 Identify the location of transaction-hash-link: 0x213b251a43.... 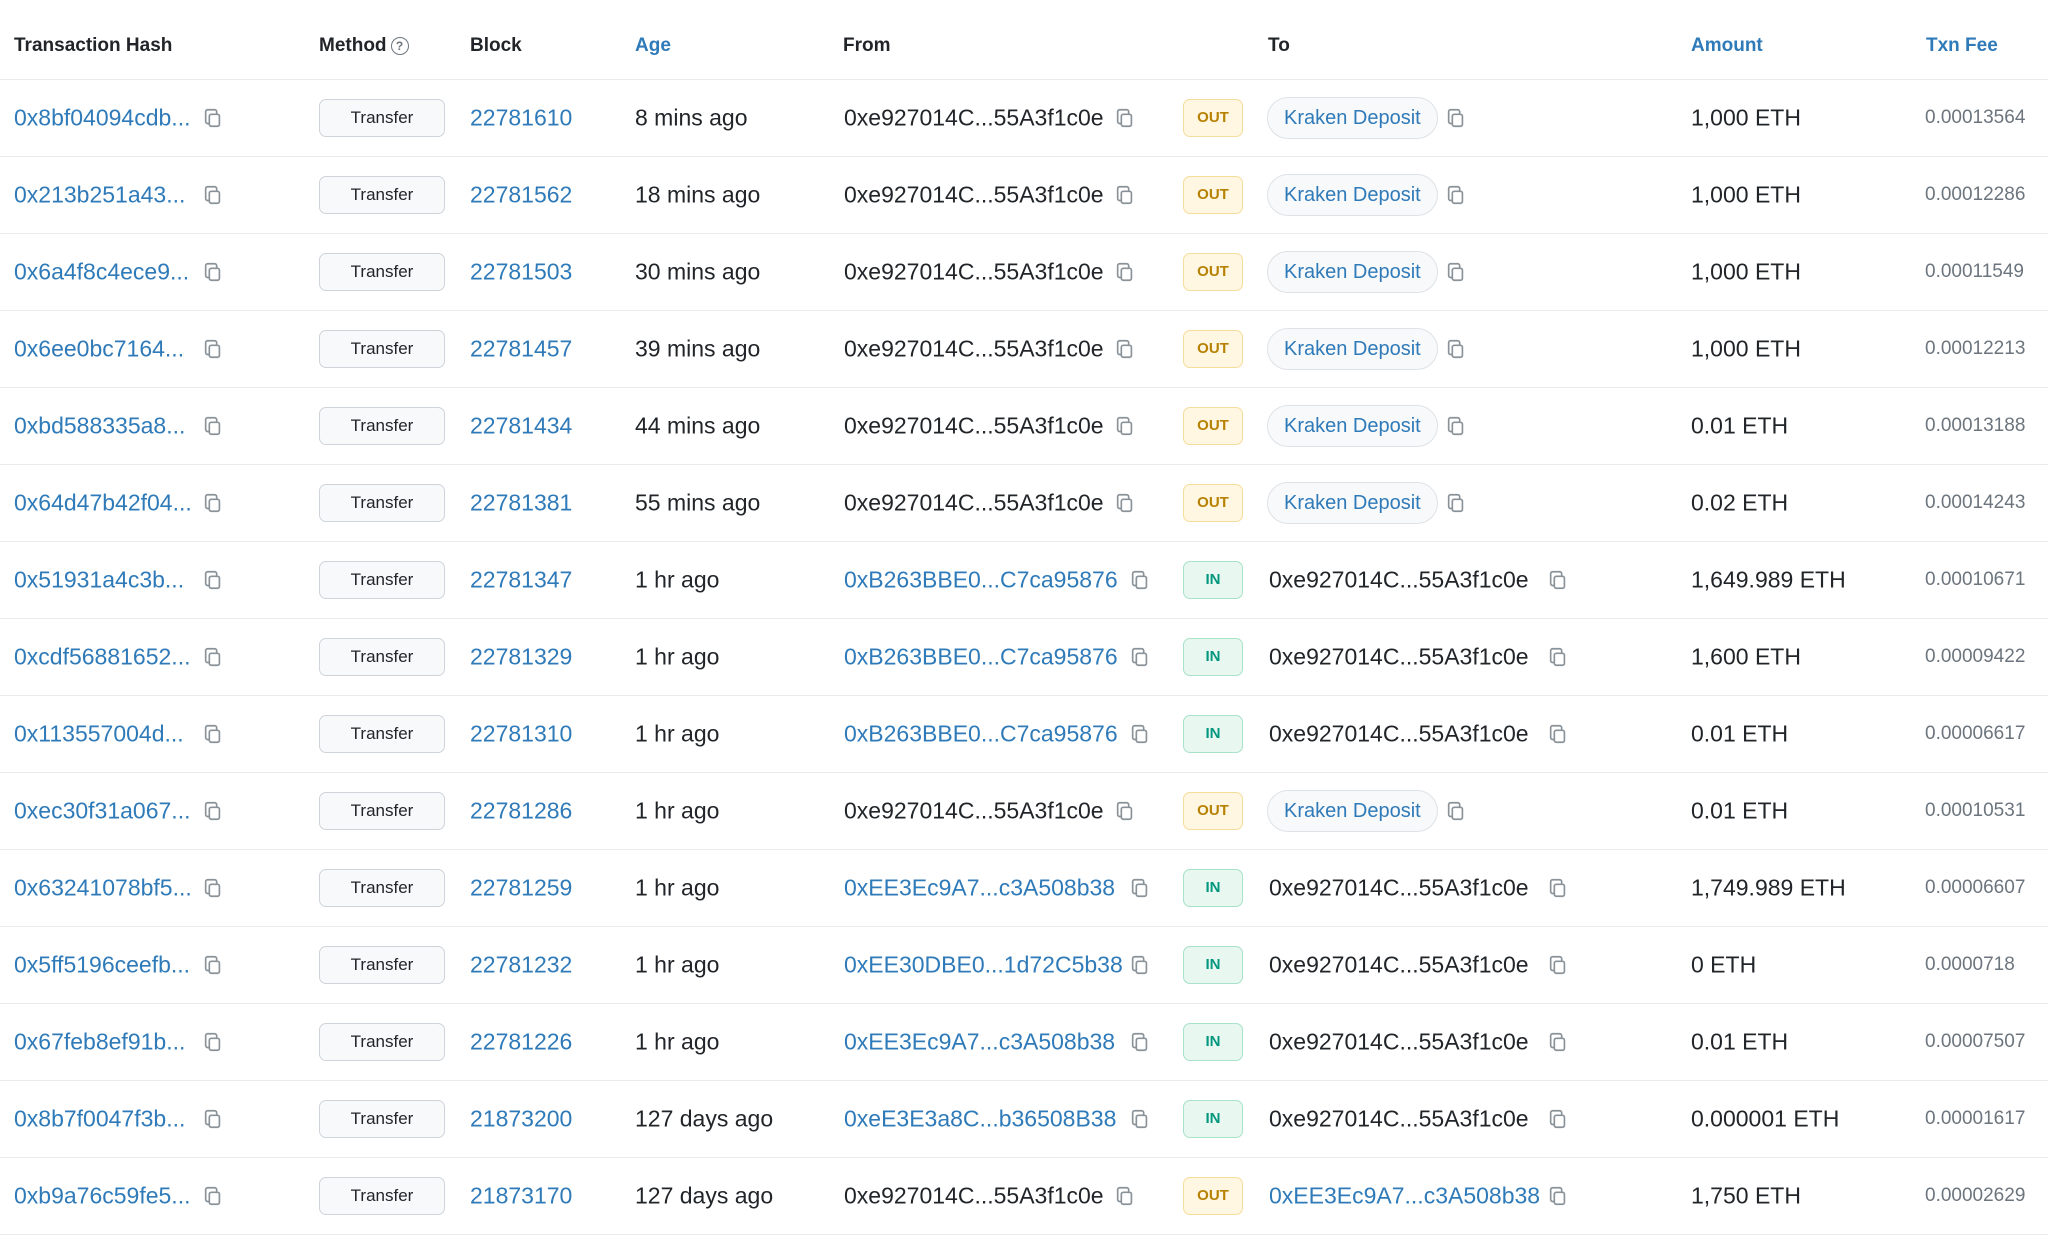
(99, 195).